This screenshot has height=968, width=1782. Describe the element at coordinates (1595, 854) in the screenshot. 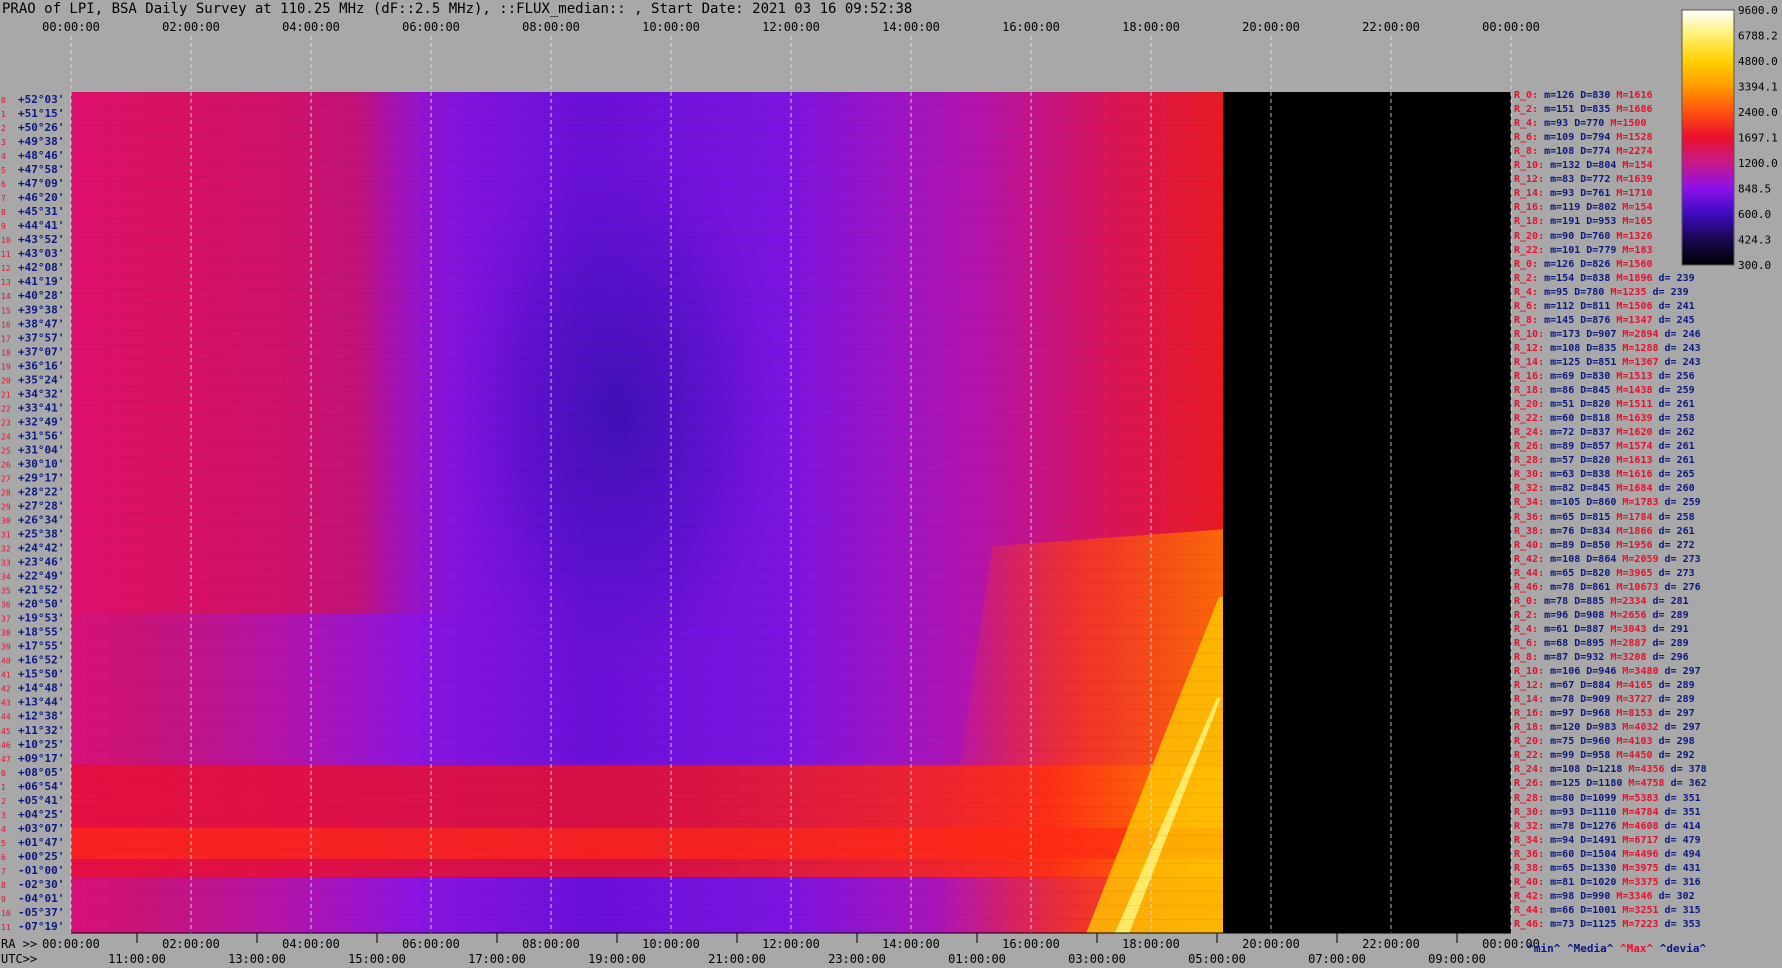

I see `stats-cell: D=1504` at that location.